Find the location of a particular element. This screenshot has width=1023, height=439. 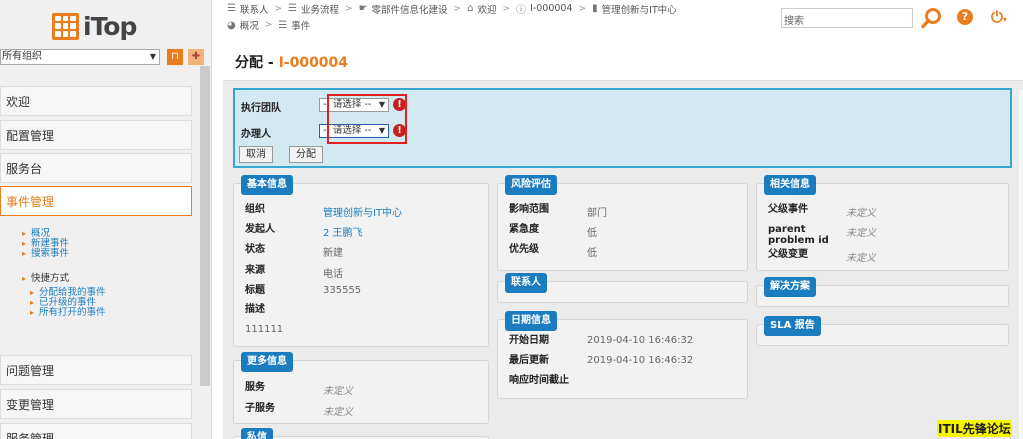

watermark-text: ITIL先锋论坛 is located at coordinates (974, 428).